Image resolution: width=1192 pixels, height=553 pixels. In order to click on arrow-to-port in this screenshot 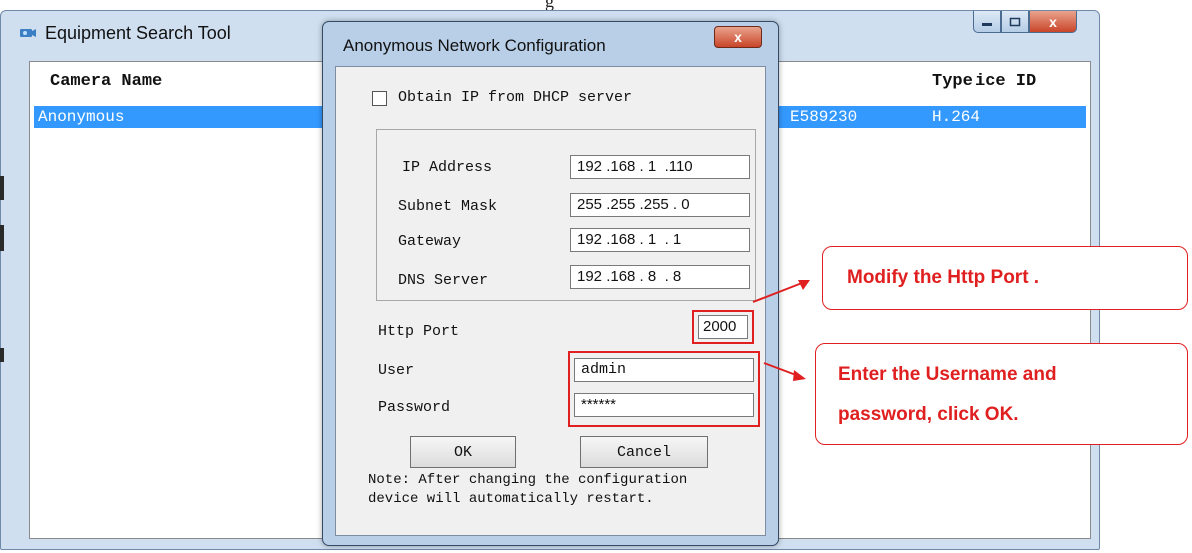, I will do `click(777, 292)`.